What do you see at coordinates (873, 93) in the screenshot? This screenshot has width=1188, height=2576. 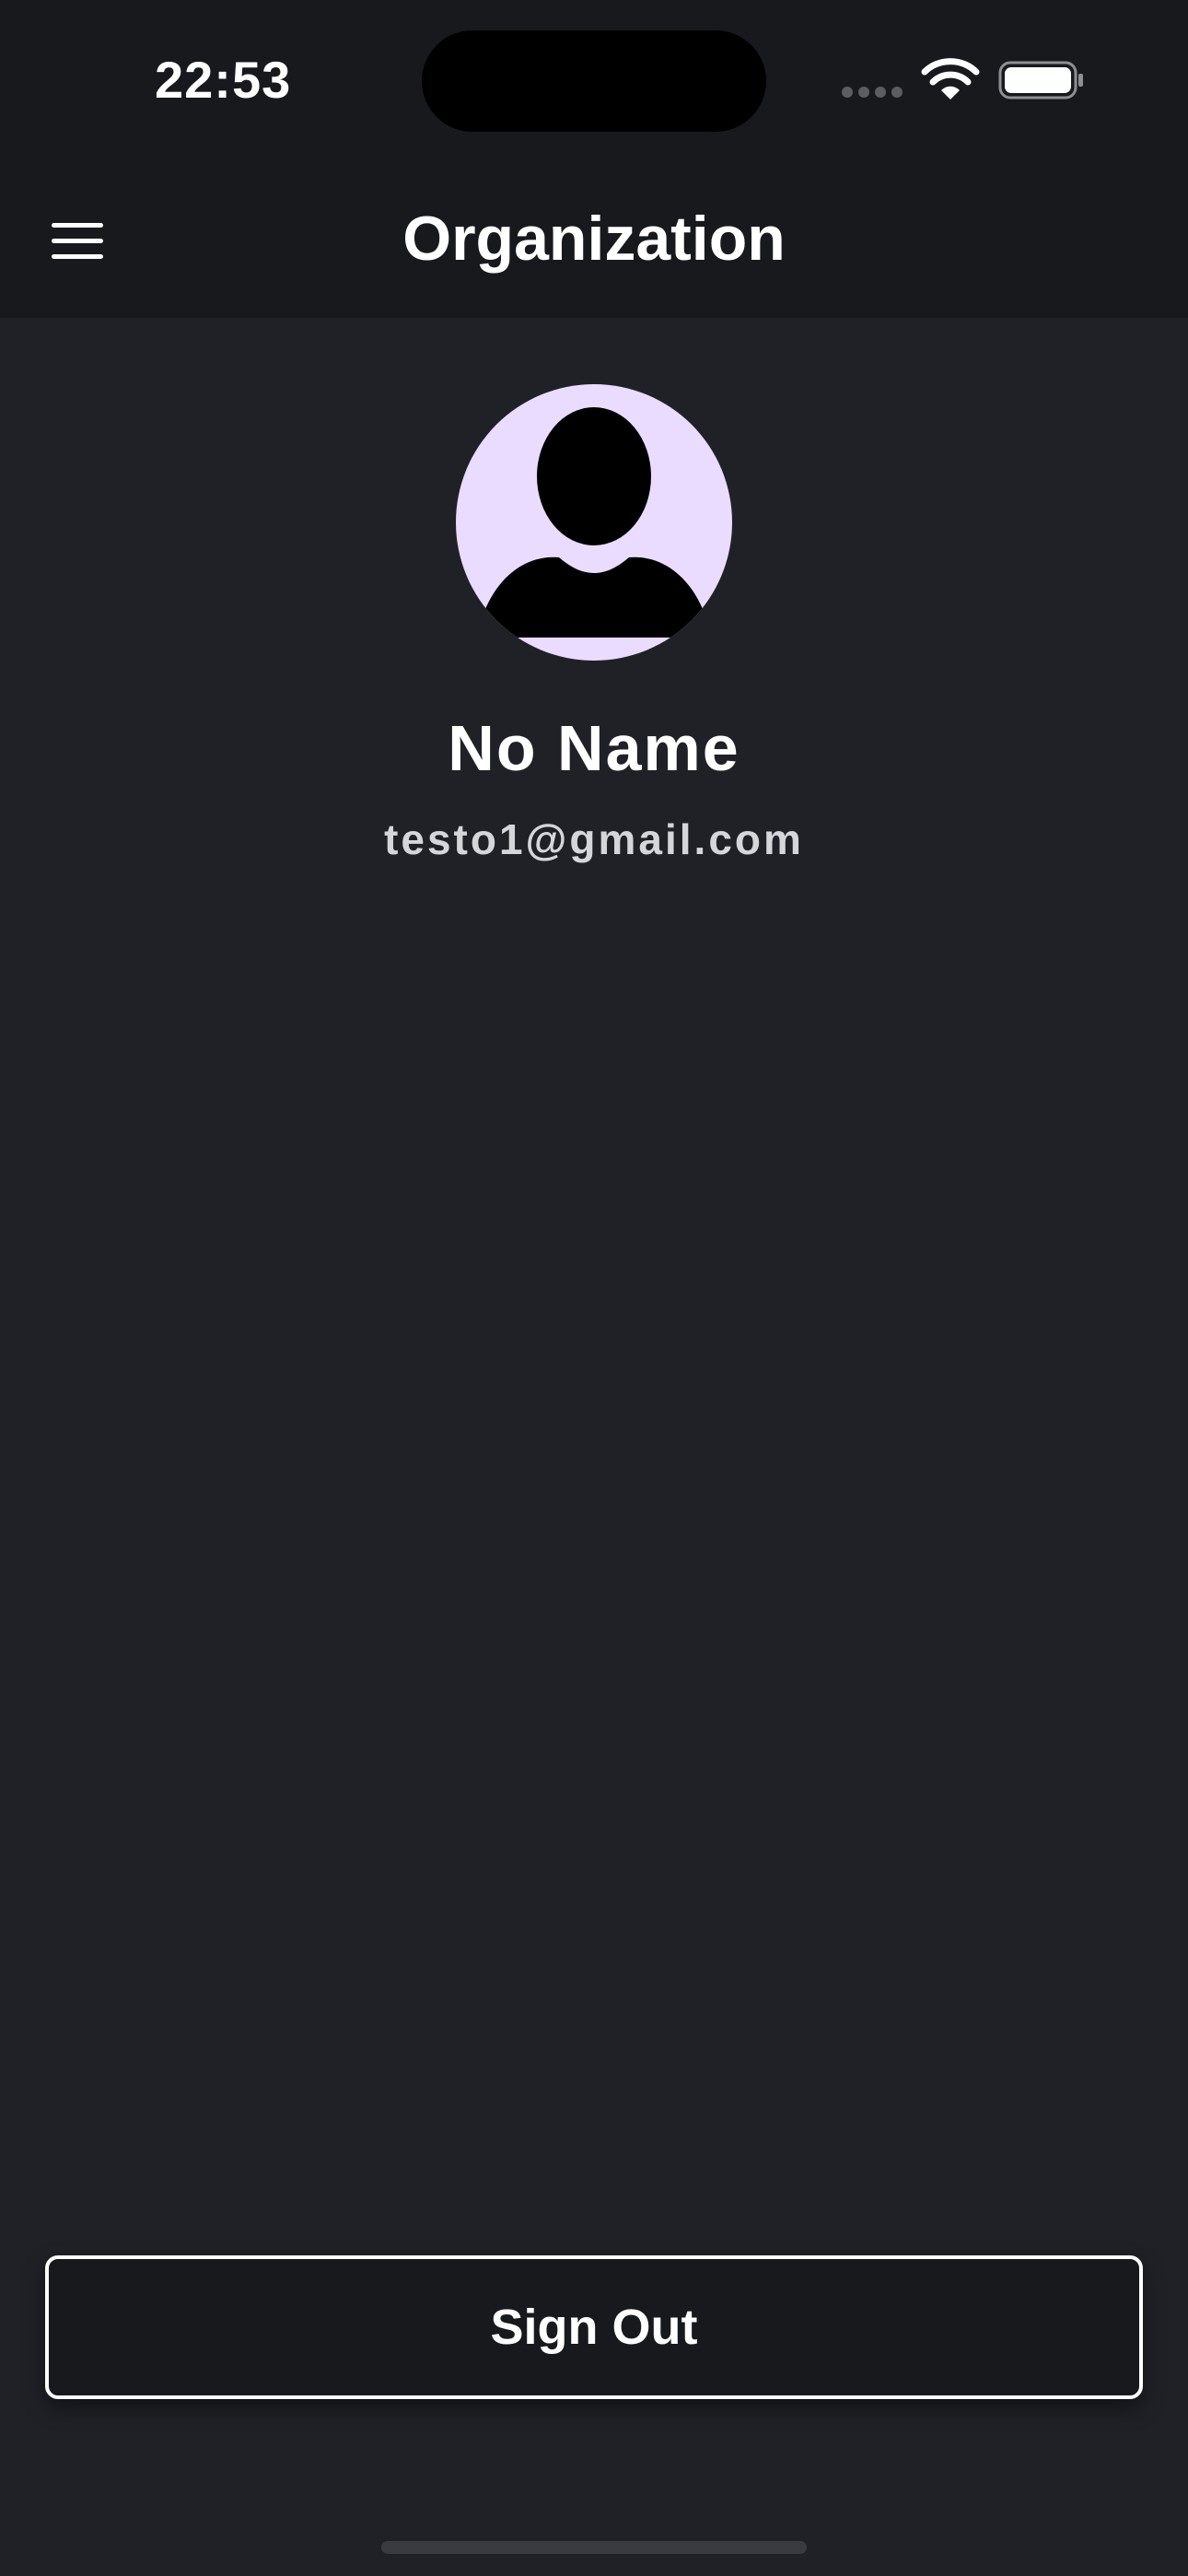 I see `signal-icon` at bounding box center [873, 93].